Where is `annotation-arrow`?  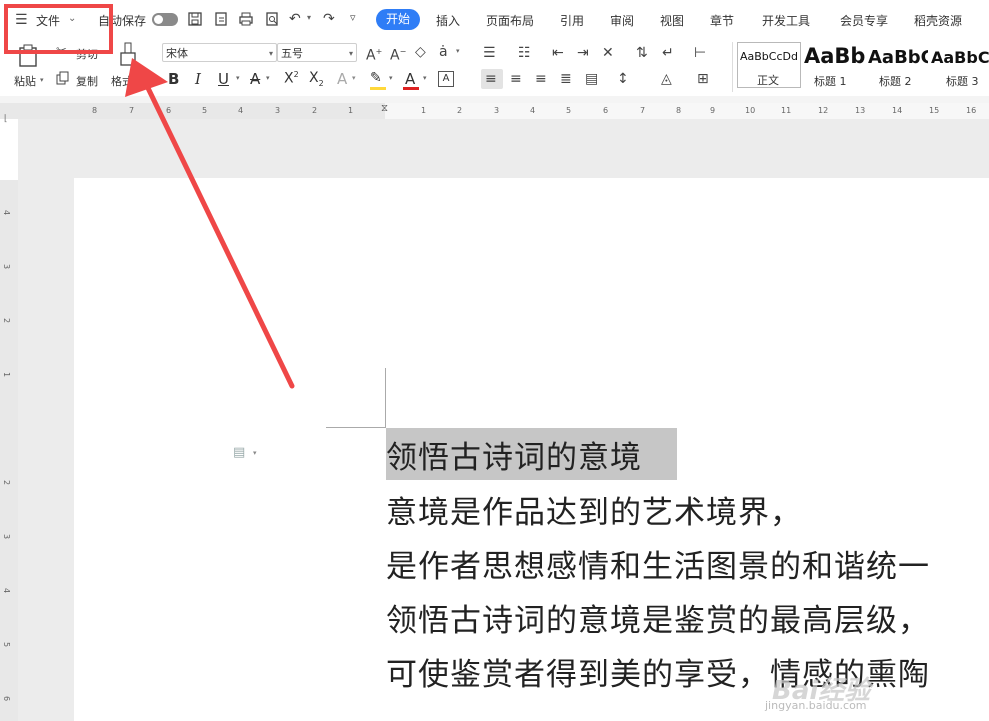 annotation-arrow is located at coordinates (210, 223).